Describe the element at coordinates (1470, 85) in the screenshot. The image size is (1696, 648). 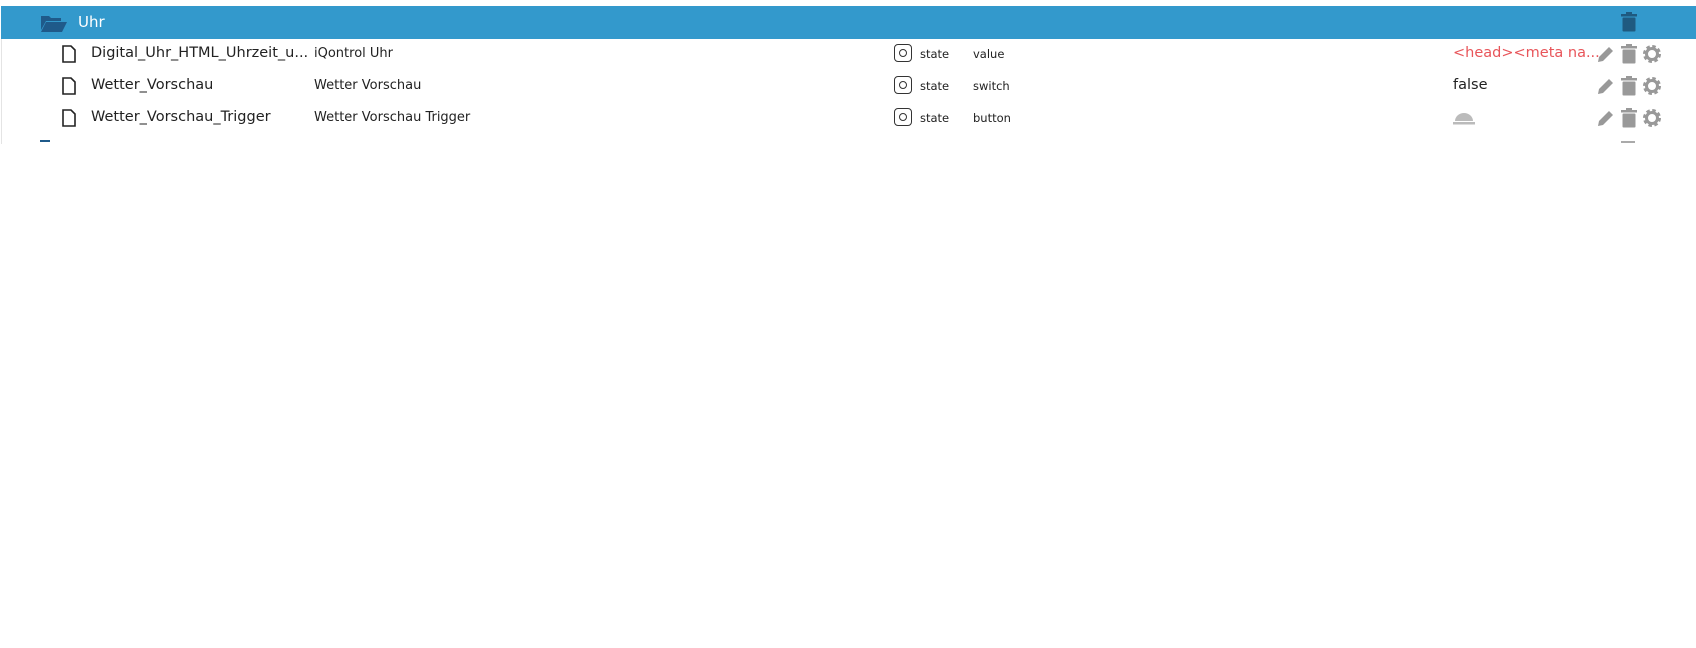
I see `object-value: false` at that location.